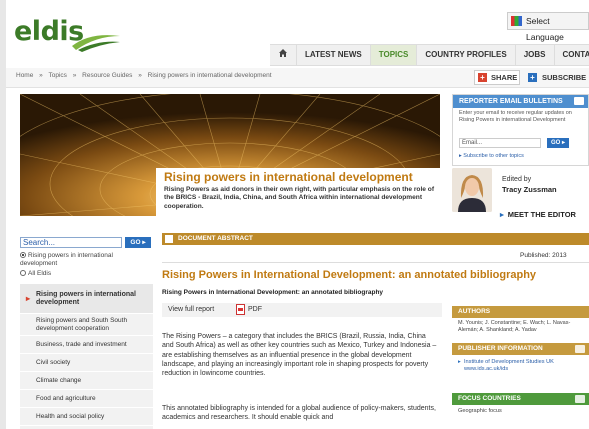  What do you see at coordinates (504, 77) in the screenshot?
I see `share-label: SHARE` at bounding box center [504, 77].